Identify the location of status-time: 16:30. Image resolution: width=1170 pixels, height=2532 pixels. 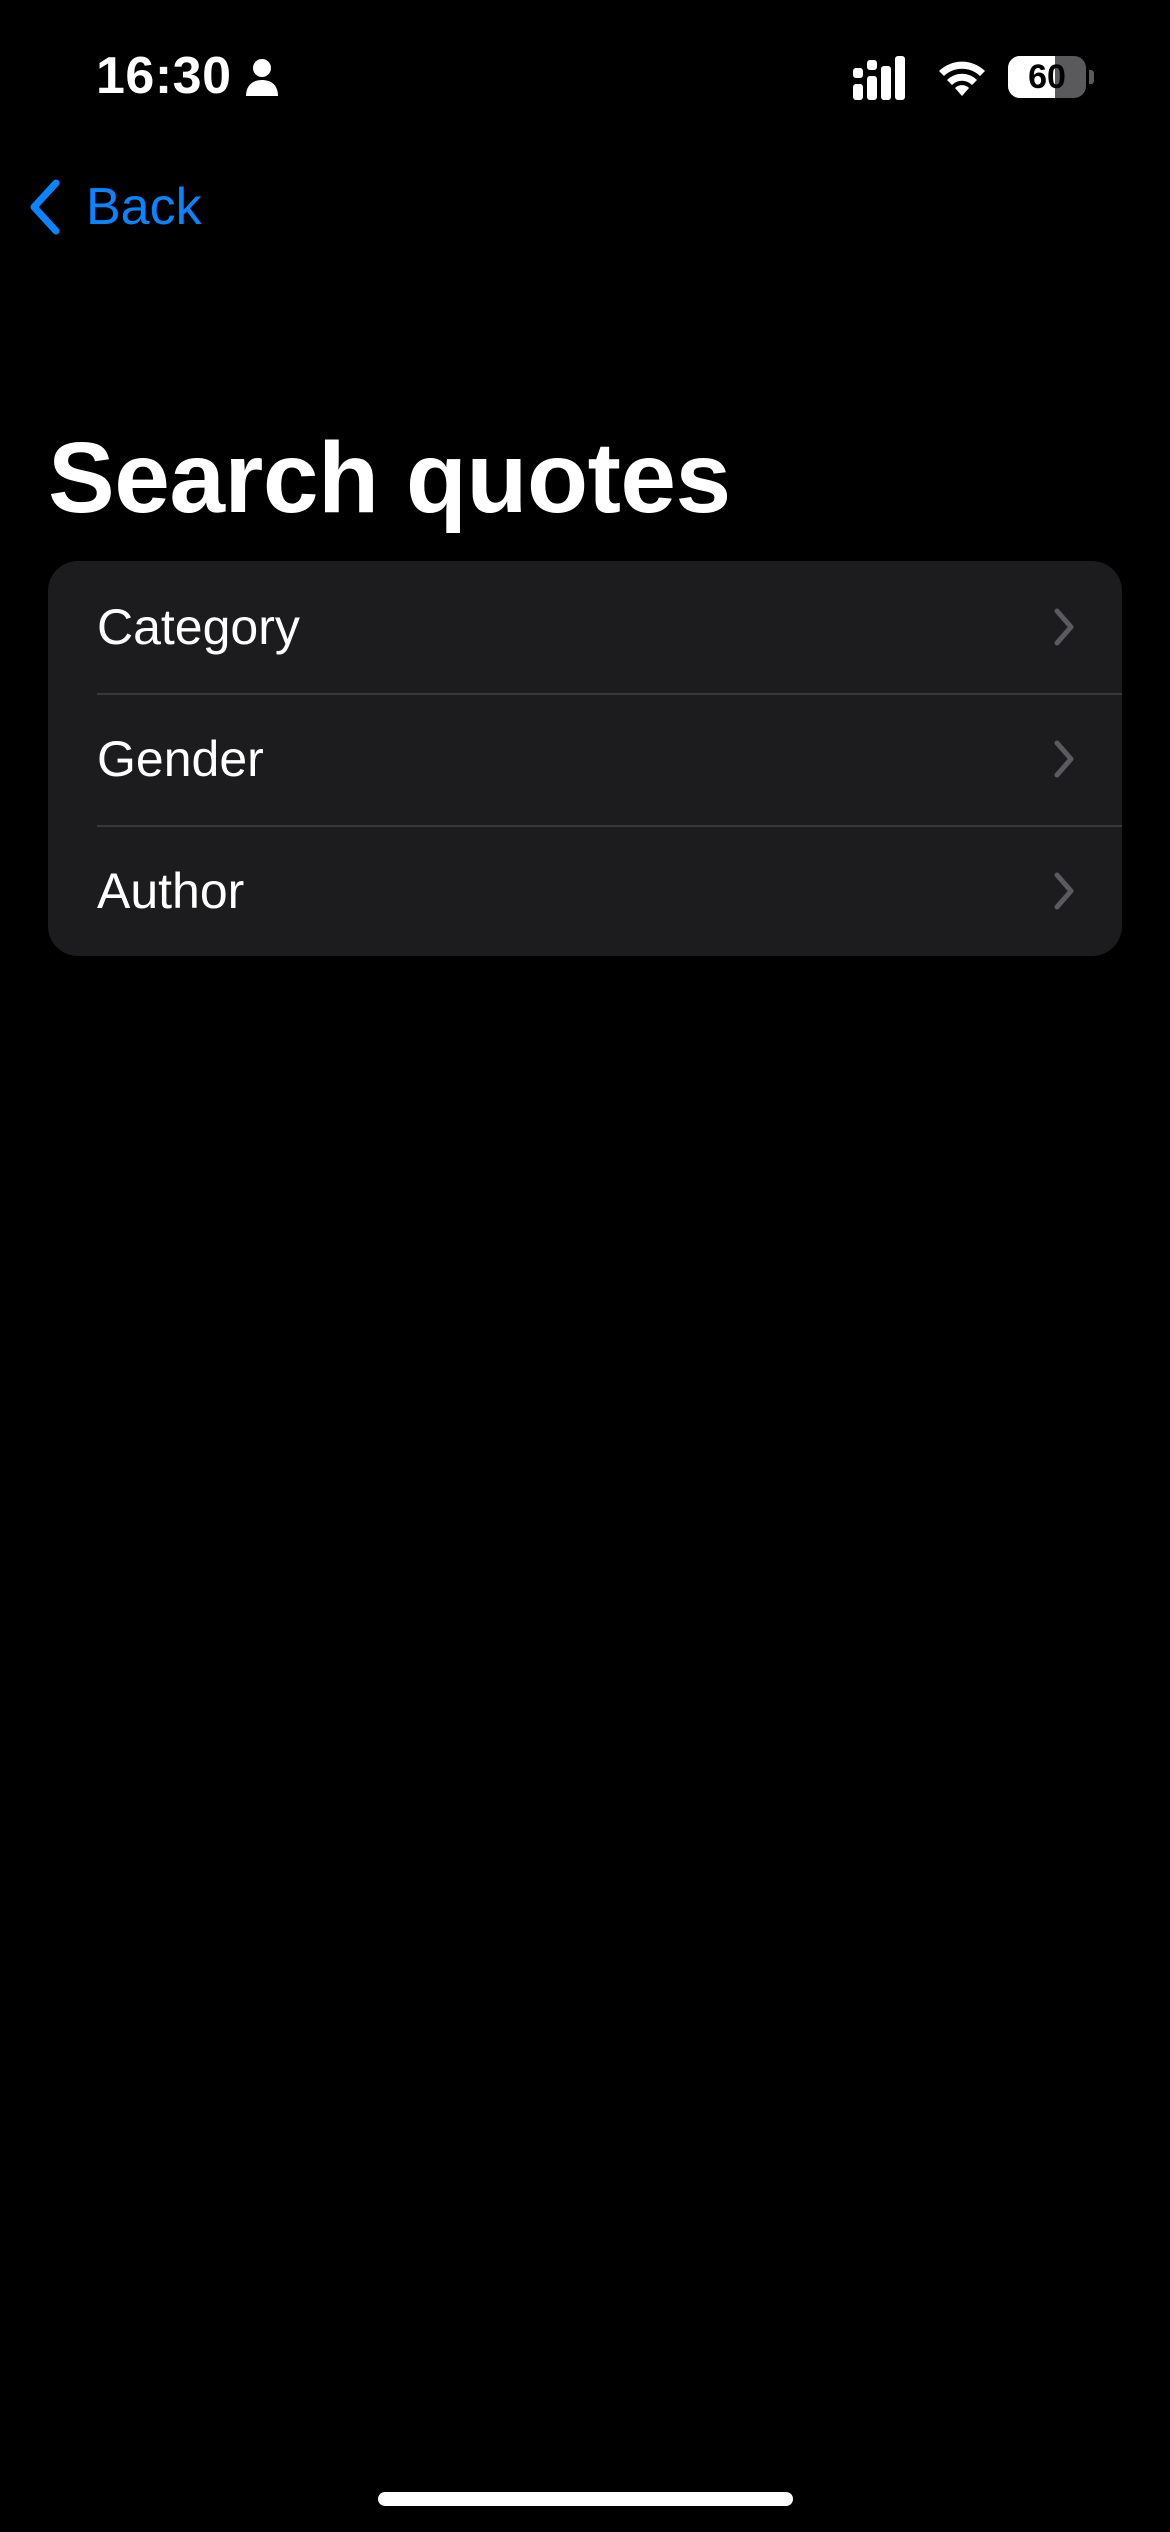
(164, 76).